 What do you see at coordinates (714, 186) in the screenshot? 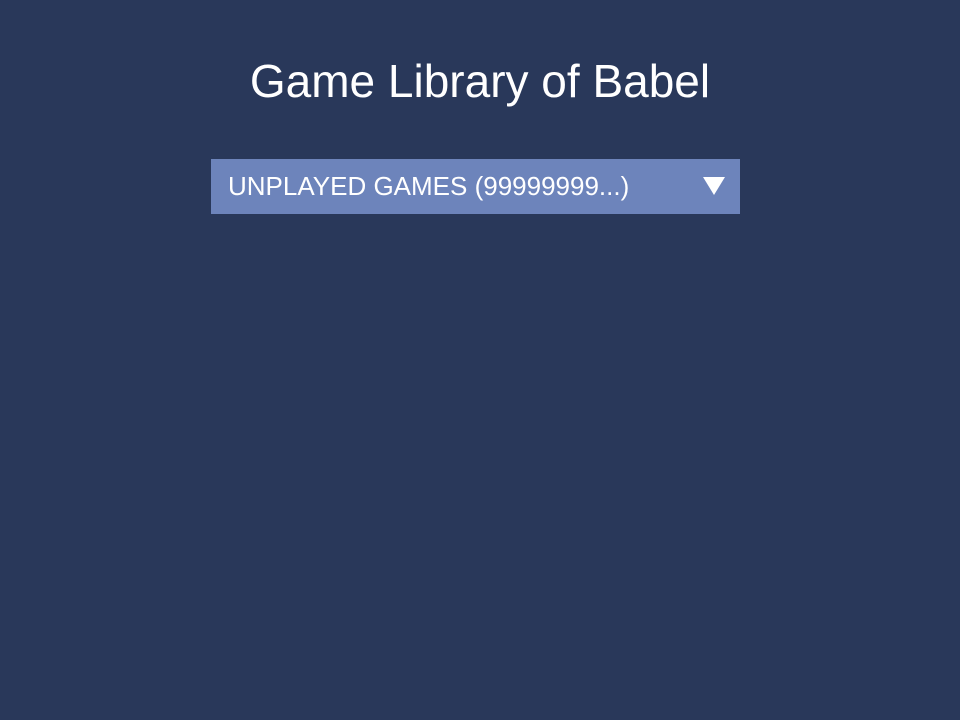
I see `chevron-down-icon` at bounding box center [714, 186].